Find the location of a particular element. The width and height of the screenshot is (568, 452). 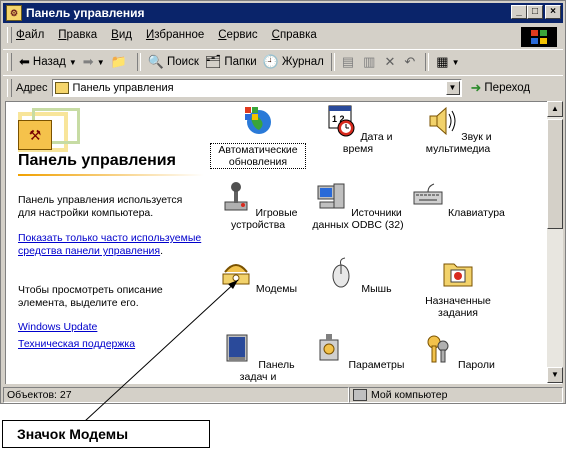

callout-label: Значок Модемы is located at coordinates (106, 434).